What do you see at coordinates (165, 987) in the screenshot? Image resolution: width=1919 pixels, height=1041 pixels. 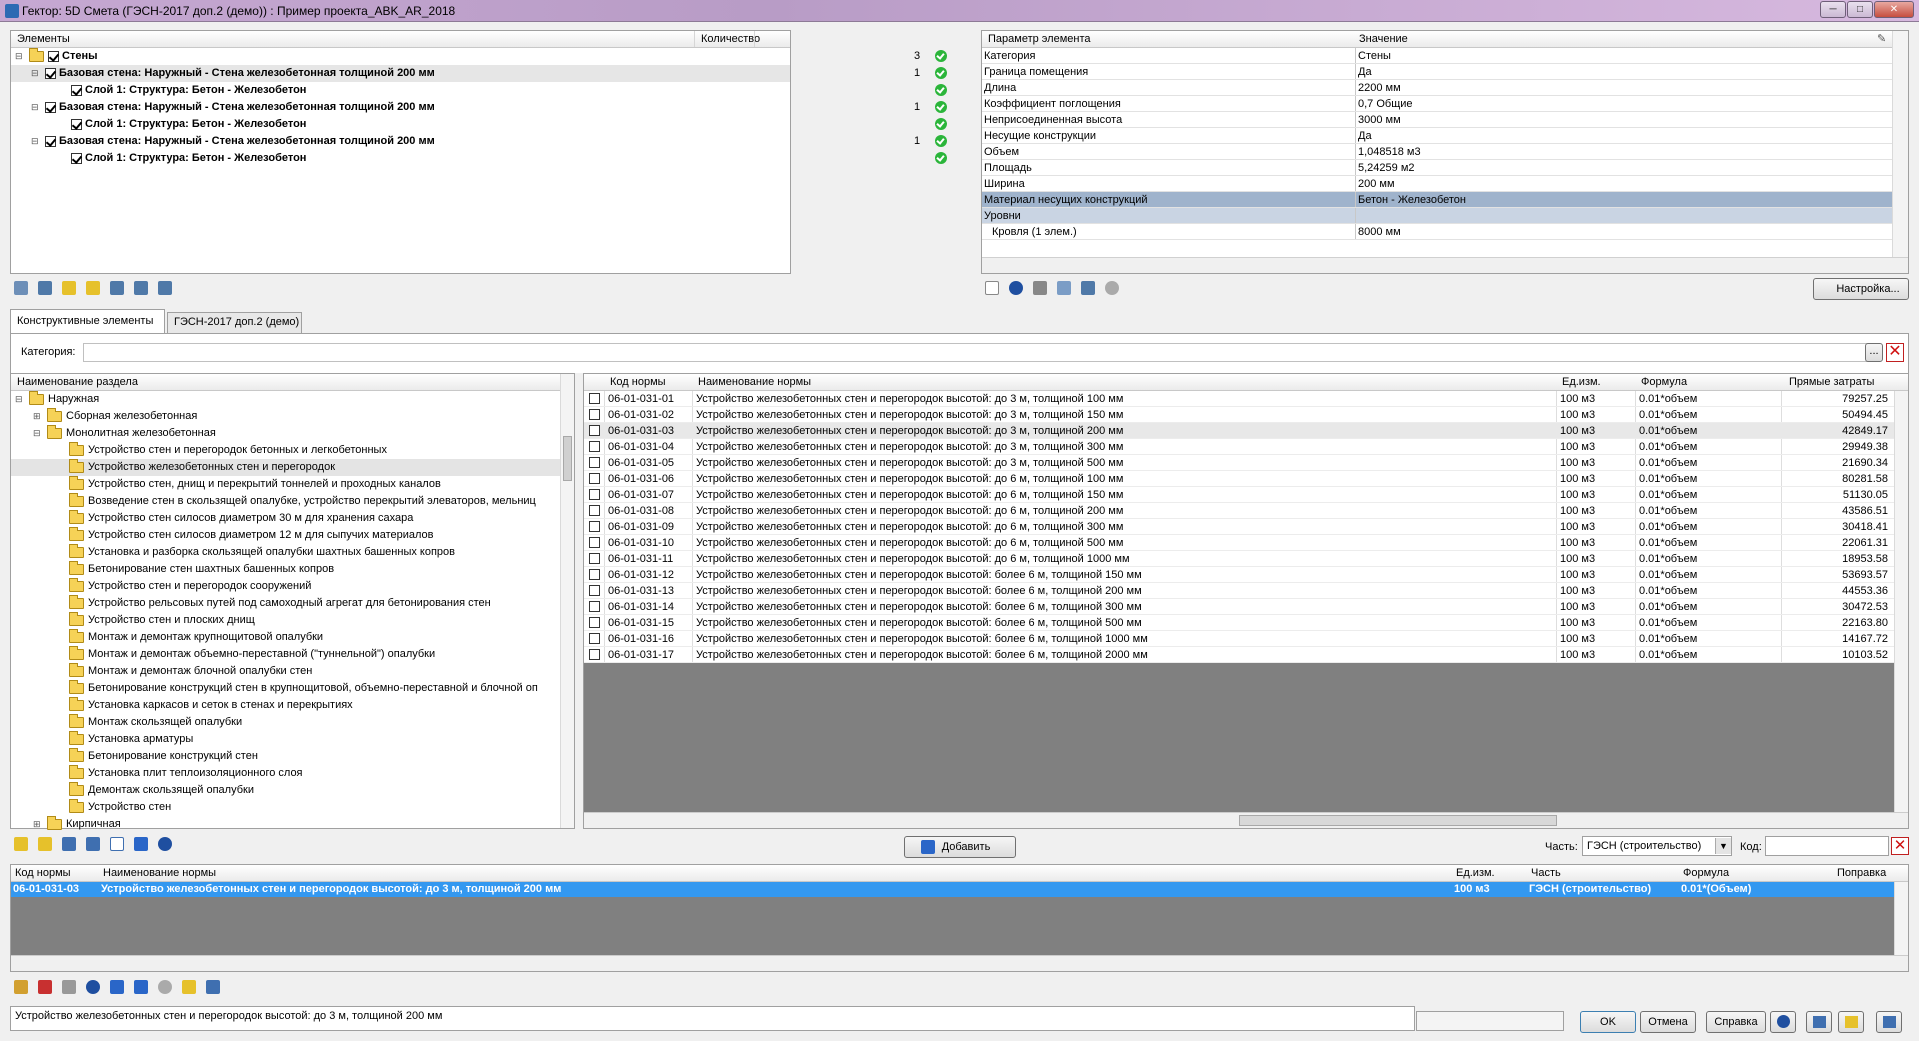 I see `approve-icon` at bounding box center [165, 987].